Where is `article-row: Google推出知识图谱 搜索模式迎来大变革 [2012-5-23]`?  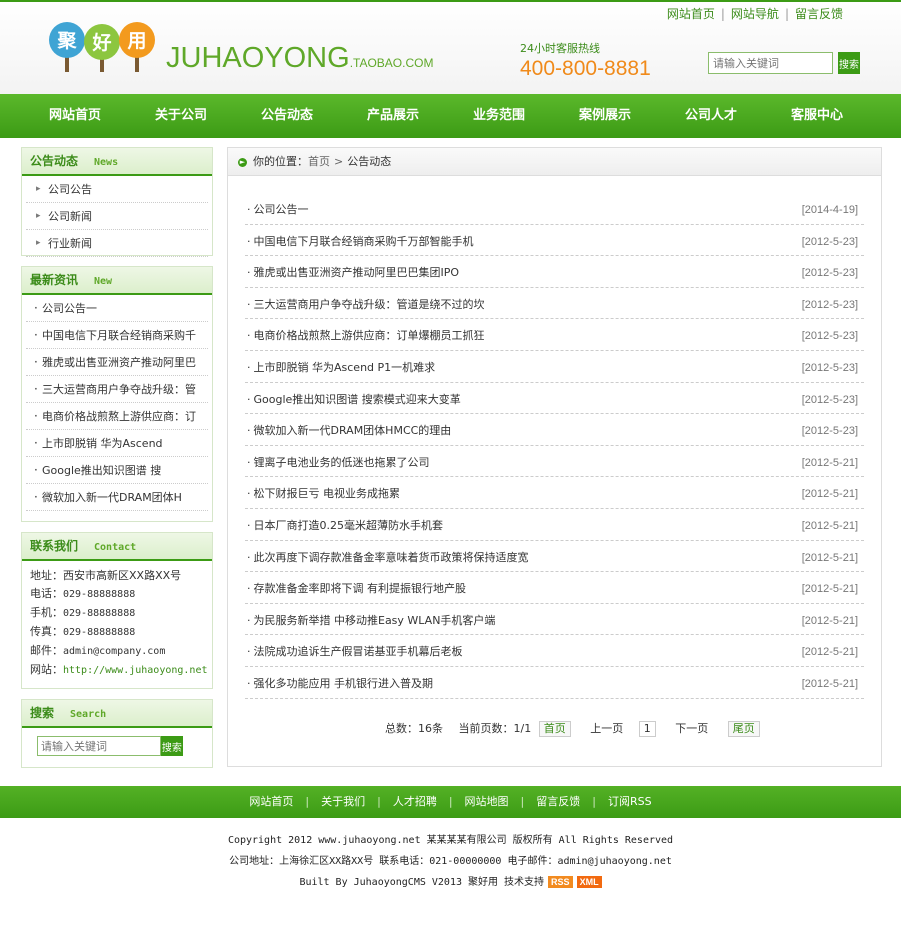 article-row: Google推出知识图谱 搜索模式迎来大变革 [2012-5-23] is located at coordinates (554, 399).